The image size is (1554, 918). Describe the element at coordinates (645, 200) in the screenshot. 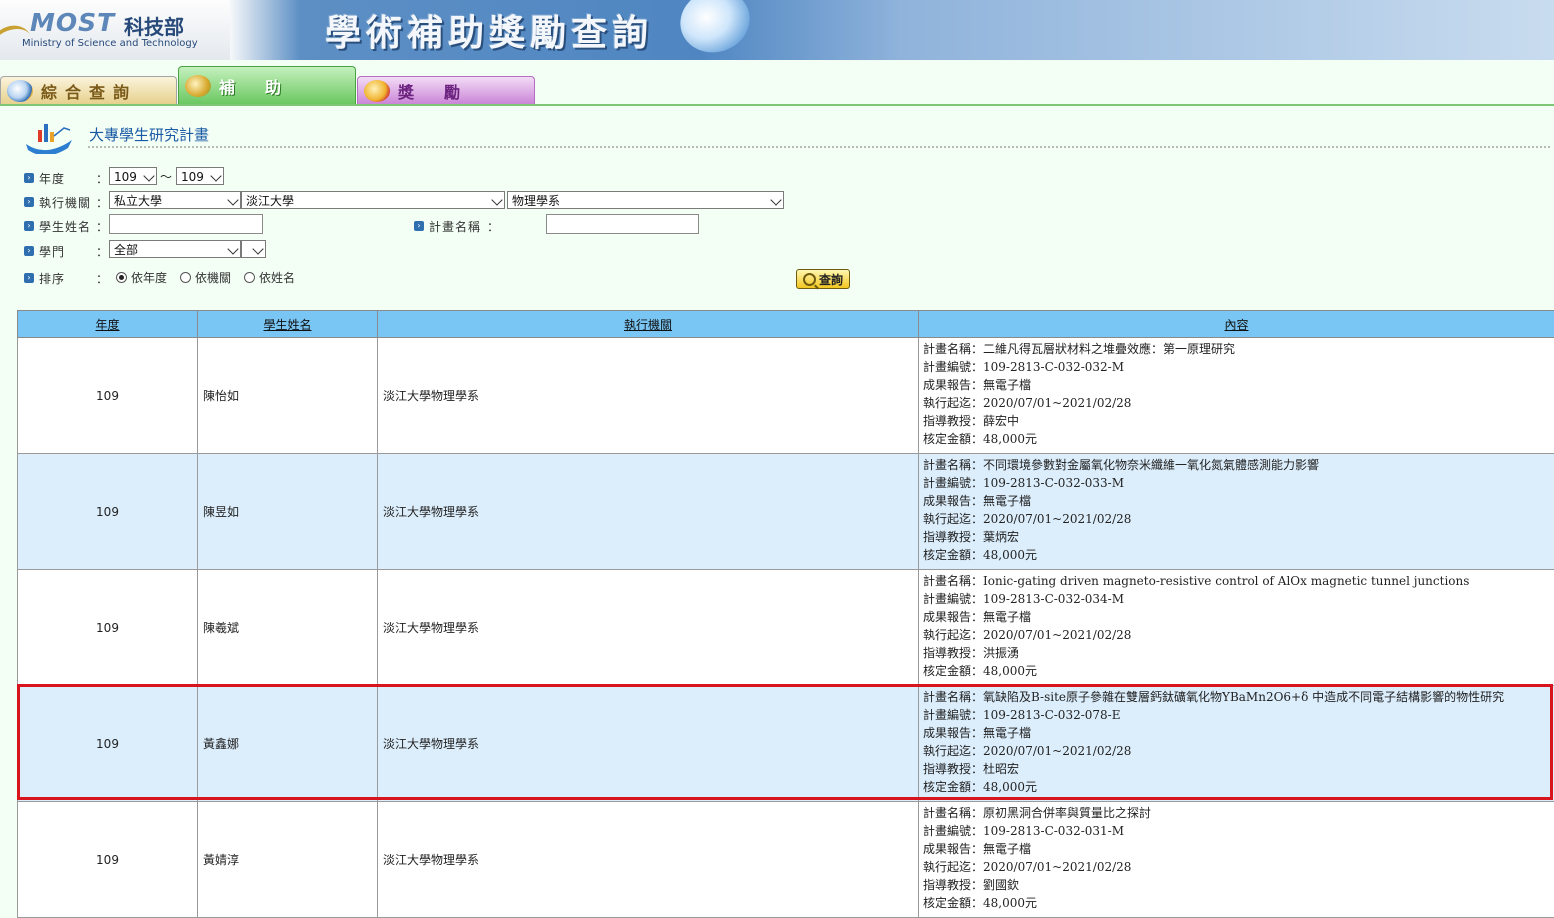

I see `org-dept-select: 物理學系` at that location.